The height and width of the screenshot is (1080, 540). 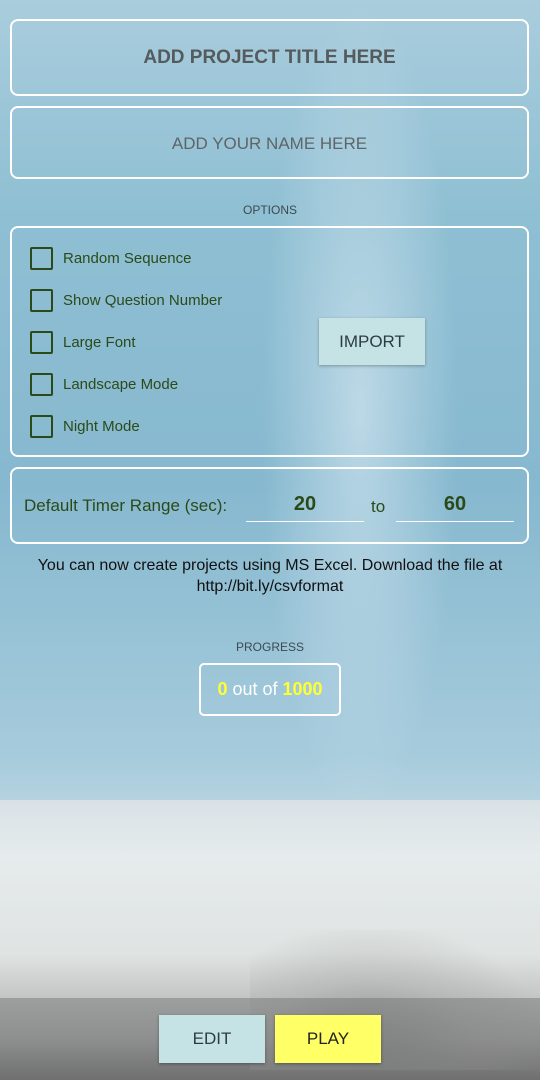 I want to click on timer-to-label: to, so click(x=378, y=506).